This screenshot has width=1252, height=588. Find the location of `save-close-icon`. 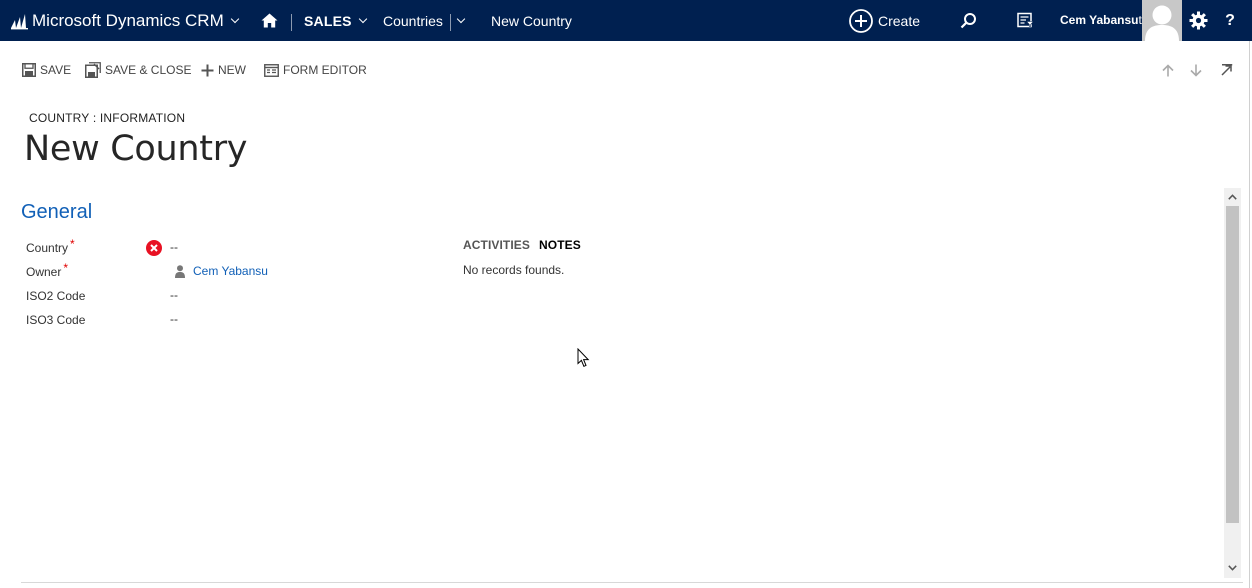

save-close-icon is located at coordinates (93, 70).